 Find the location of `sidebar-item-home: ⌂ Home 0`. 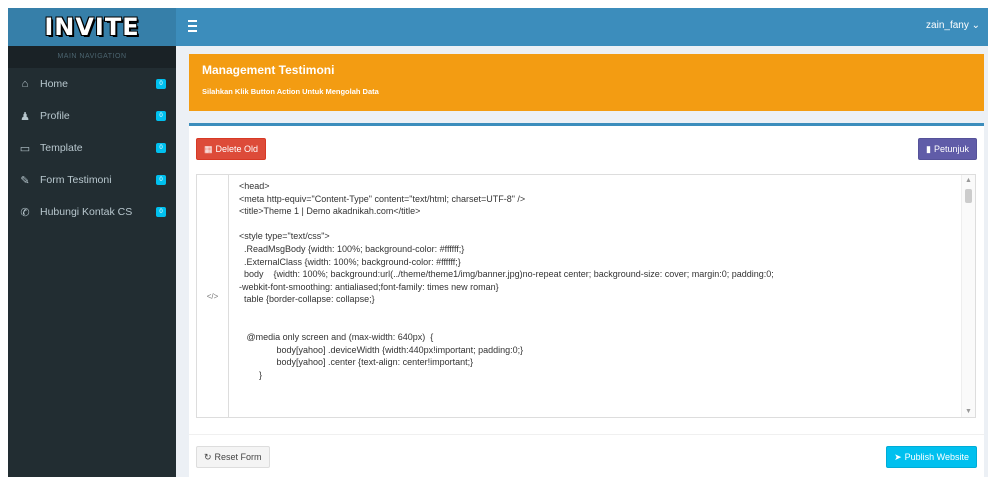

sidebar-item-home: ⌂ Home 0 is located at coordinates (92, 84).